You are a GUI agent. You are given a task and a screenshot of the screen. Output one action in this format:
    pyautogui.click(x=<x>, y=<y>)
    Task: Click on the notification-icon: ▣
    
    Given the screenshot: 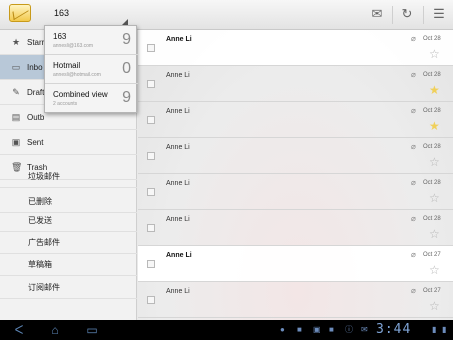 What is the action you would take?
    pyautogui.click(x=317, y=330)
    